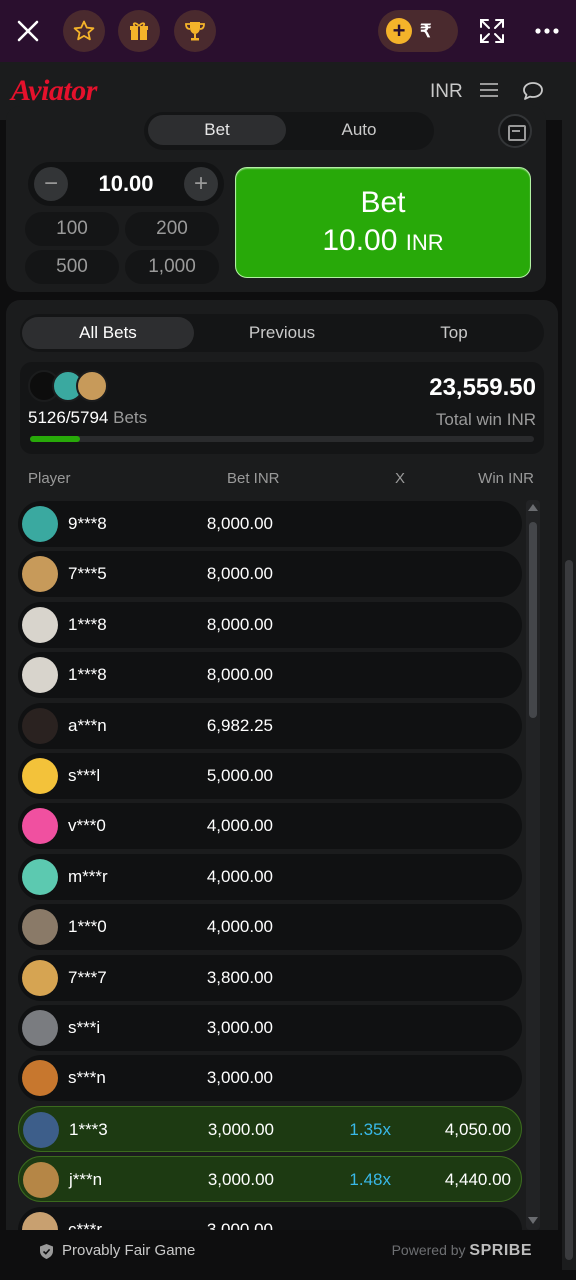 The width and height of the screenshot is (576, 1280). What do you see at coordinates (533, 91) in the screenshot?
I see `chat-icon` at bounding box center [533, 91].